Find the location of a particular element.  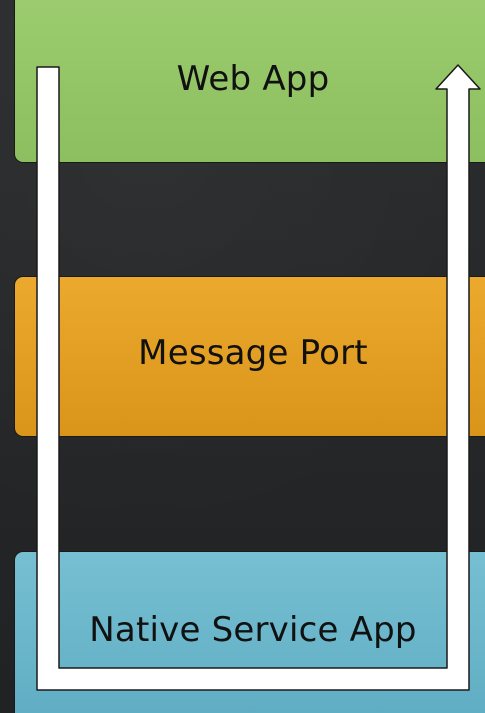

message-port-label: Message Port is located at coordinates (253, 353).